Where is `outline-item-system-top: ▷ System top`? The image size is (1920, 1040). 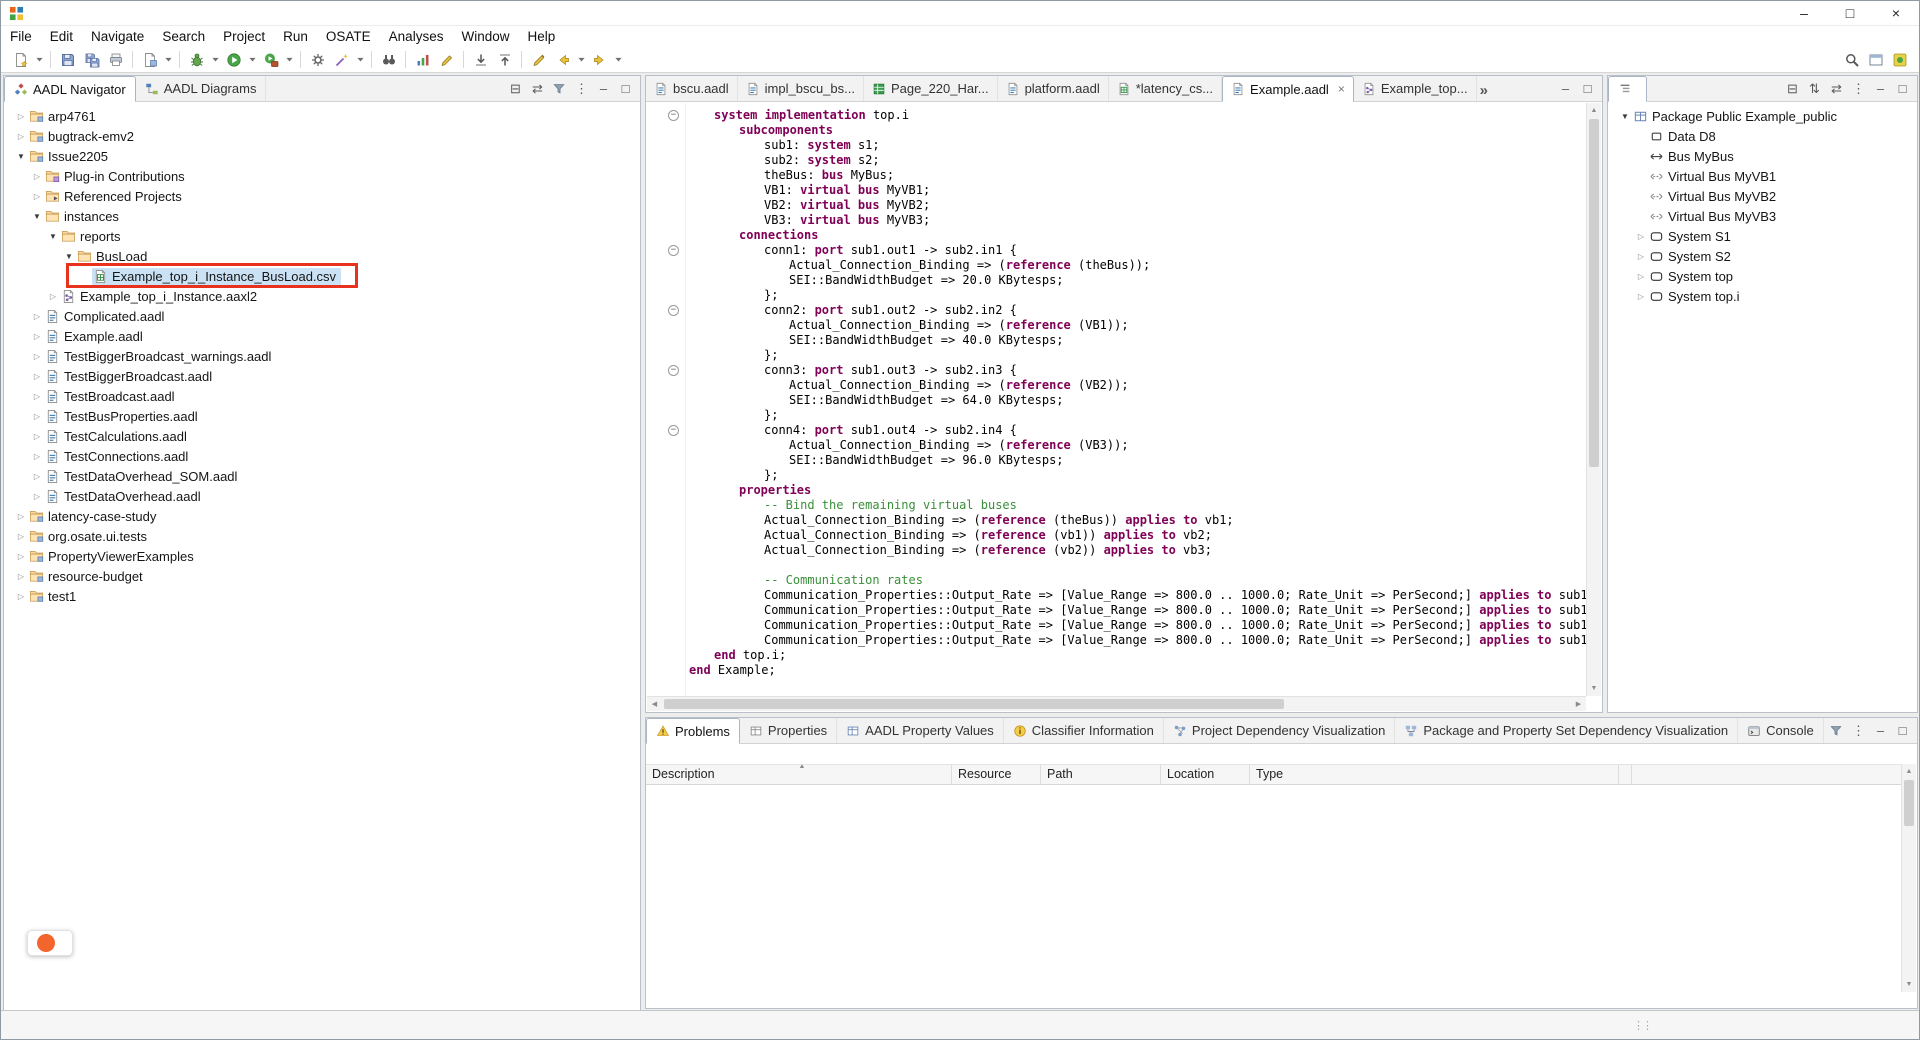
outline-item-system-top: ▷ System top is located at coordinates (1762, 276).